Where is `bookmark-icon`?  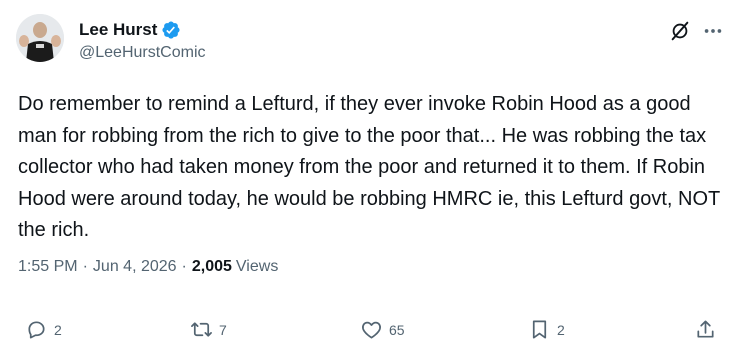
bookmark-icon is located at coordinates (539, 329).